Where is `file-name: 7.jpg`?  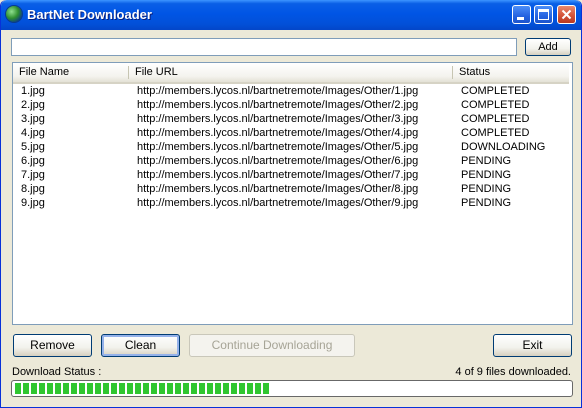 file-name: 7.jpg is located at coordinates (33, 175).